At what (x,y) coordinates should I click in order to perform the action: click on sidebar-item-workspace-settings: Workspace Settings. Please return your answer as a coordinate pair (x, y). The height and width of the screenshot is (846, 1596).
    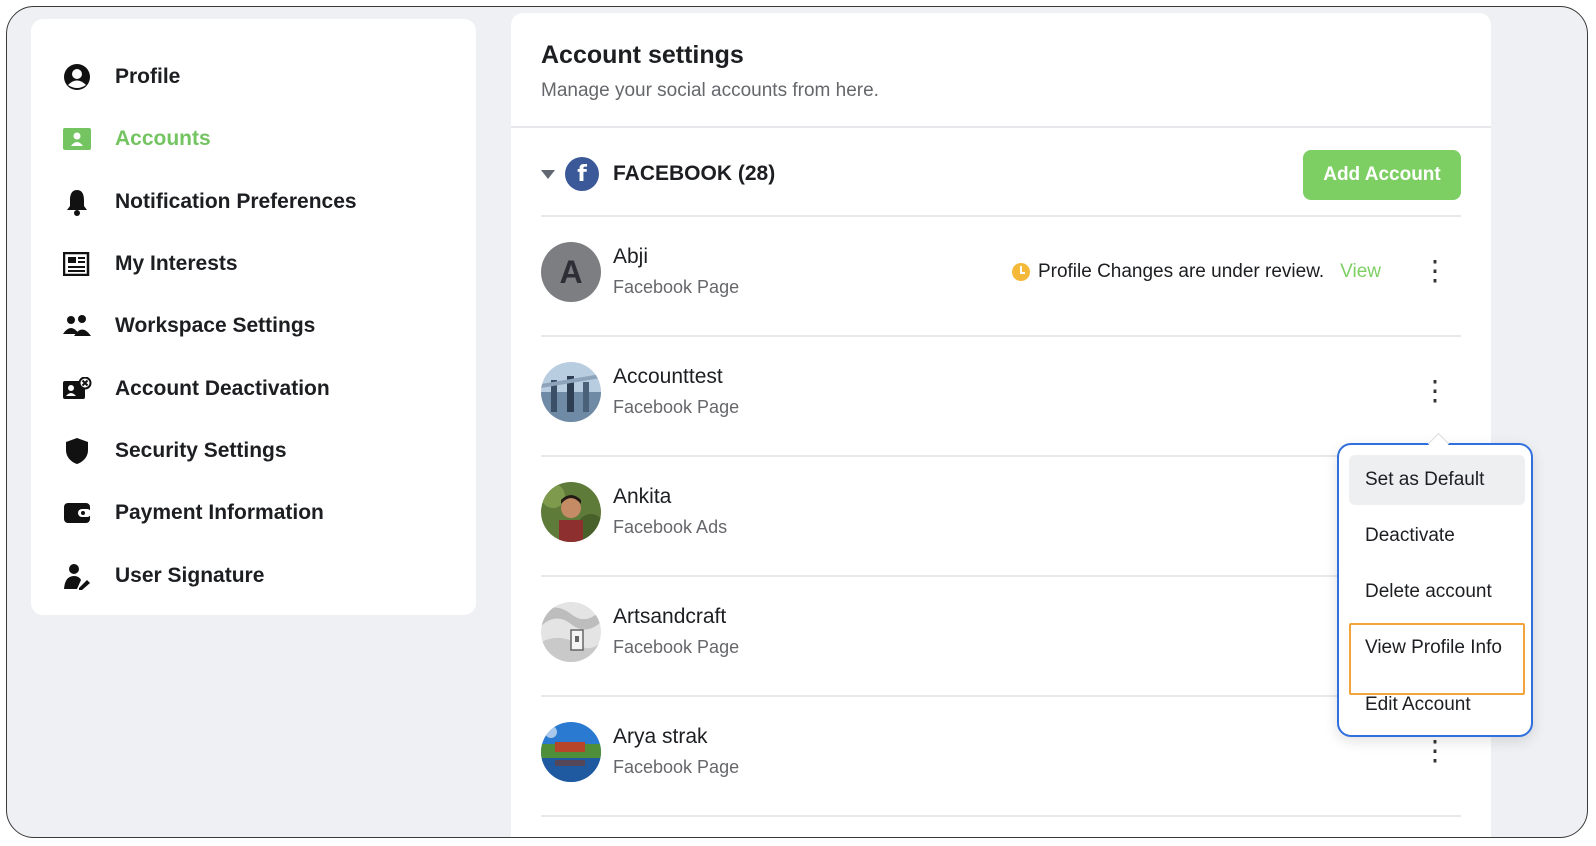
    Looking at the image, I should click on (188, 326).